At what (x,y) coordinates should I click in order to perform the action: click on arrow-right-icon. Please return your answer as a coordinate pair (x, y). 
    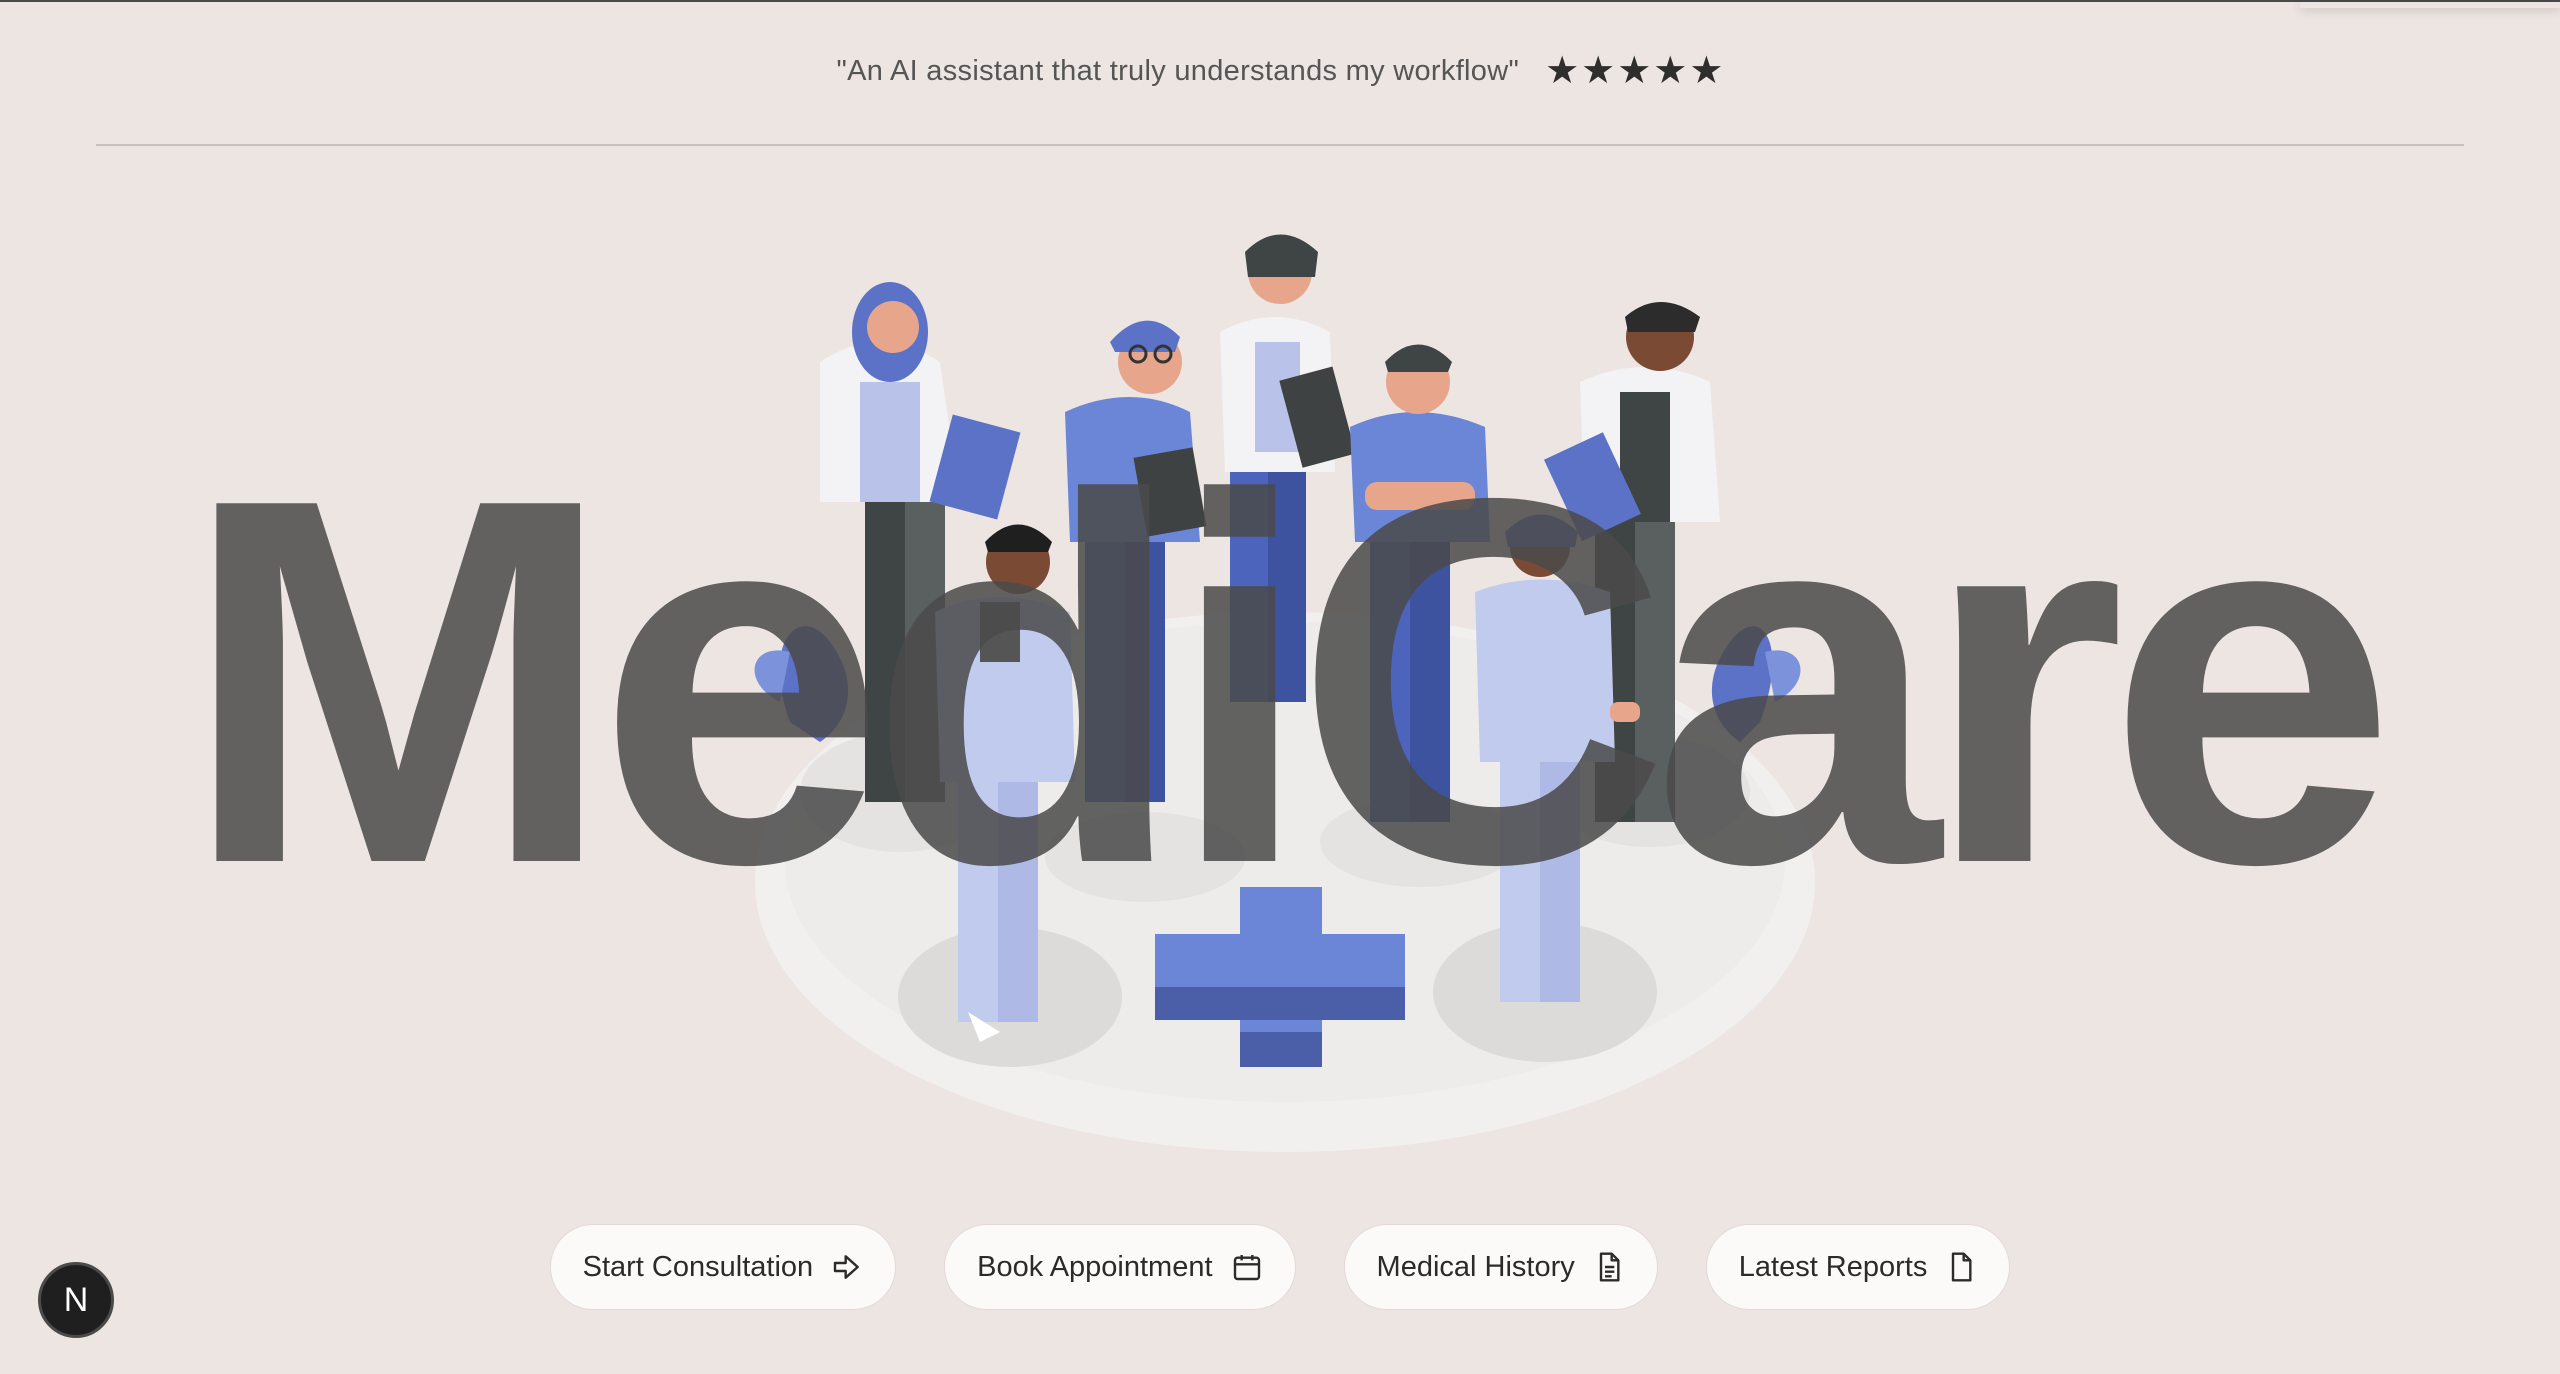
    Looking at the image, I should click on (846, 1267).